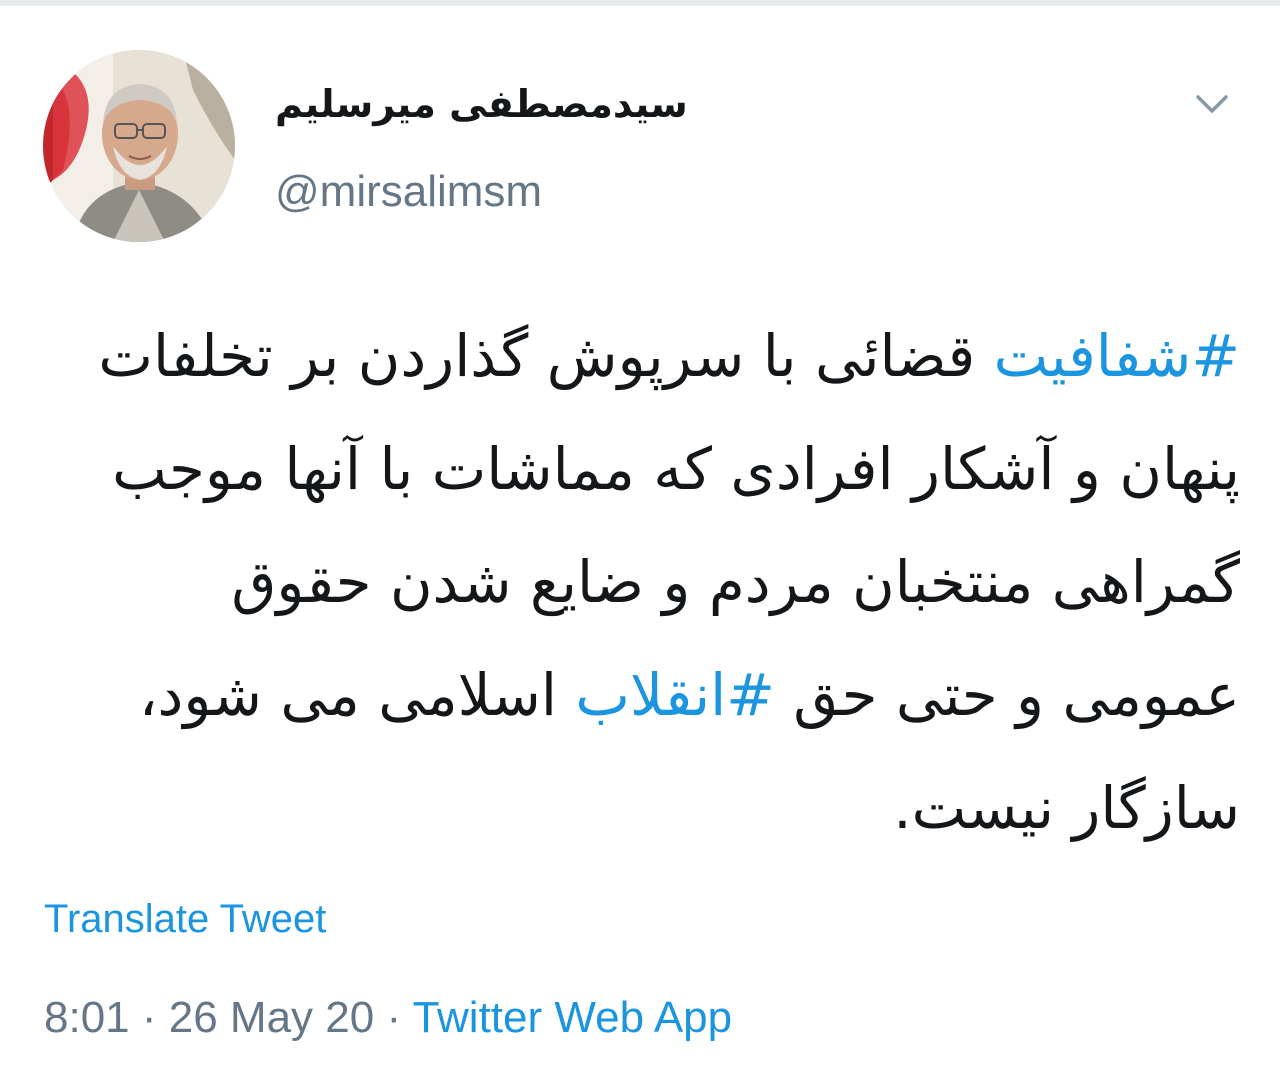 This screenshot has width=1280, height=1088. What do you see at coordinates (625, 104) in the screenshot?
I see `display-name: سیدمصطفی میرسلیم` at bounding box center [625, 104].